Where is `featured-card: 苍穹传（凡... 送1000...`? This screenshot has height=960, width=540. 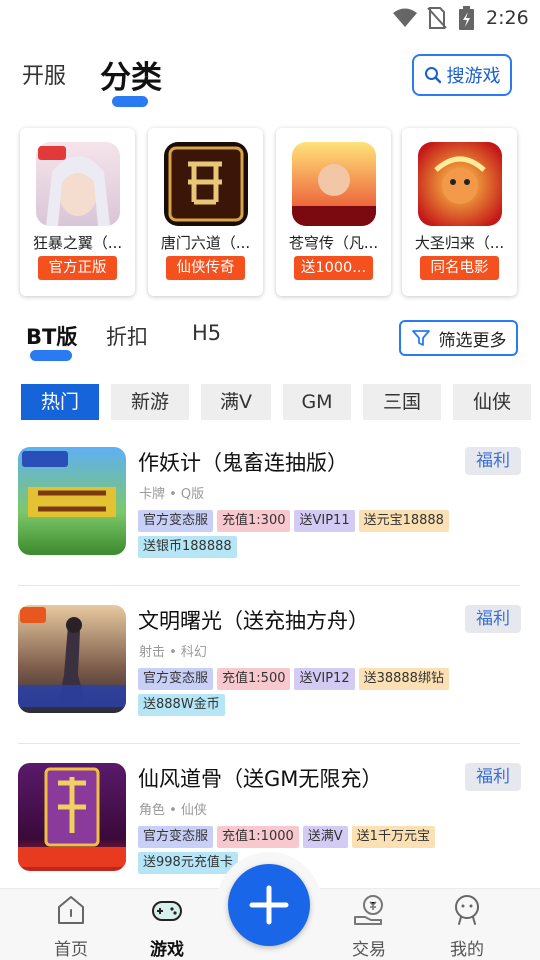 featured-card: 苍穹传（凡... 送1000... is located at coordinates (333, 212).